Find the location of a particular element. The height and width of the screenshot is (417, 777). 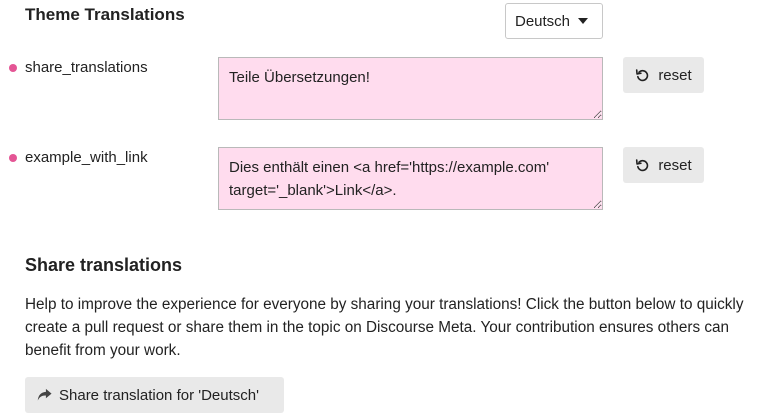

translation-key-share-translations: share_translations is located at coordinates (86, 67).